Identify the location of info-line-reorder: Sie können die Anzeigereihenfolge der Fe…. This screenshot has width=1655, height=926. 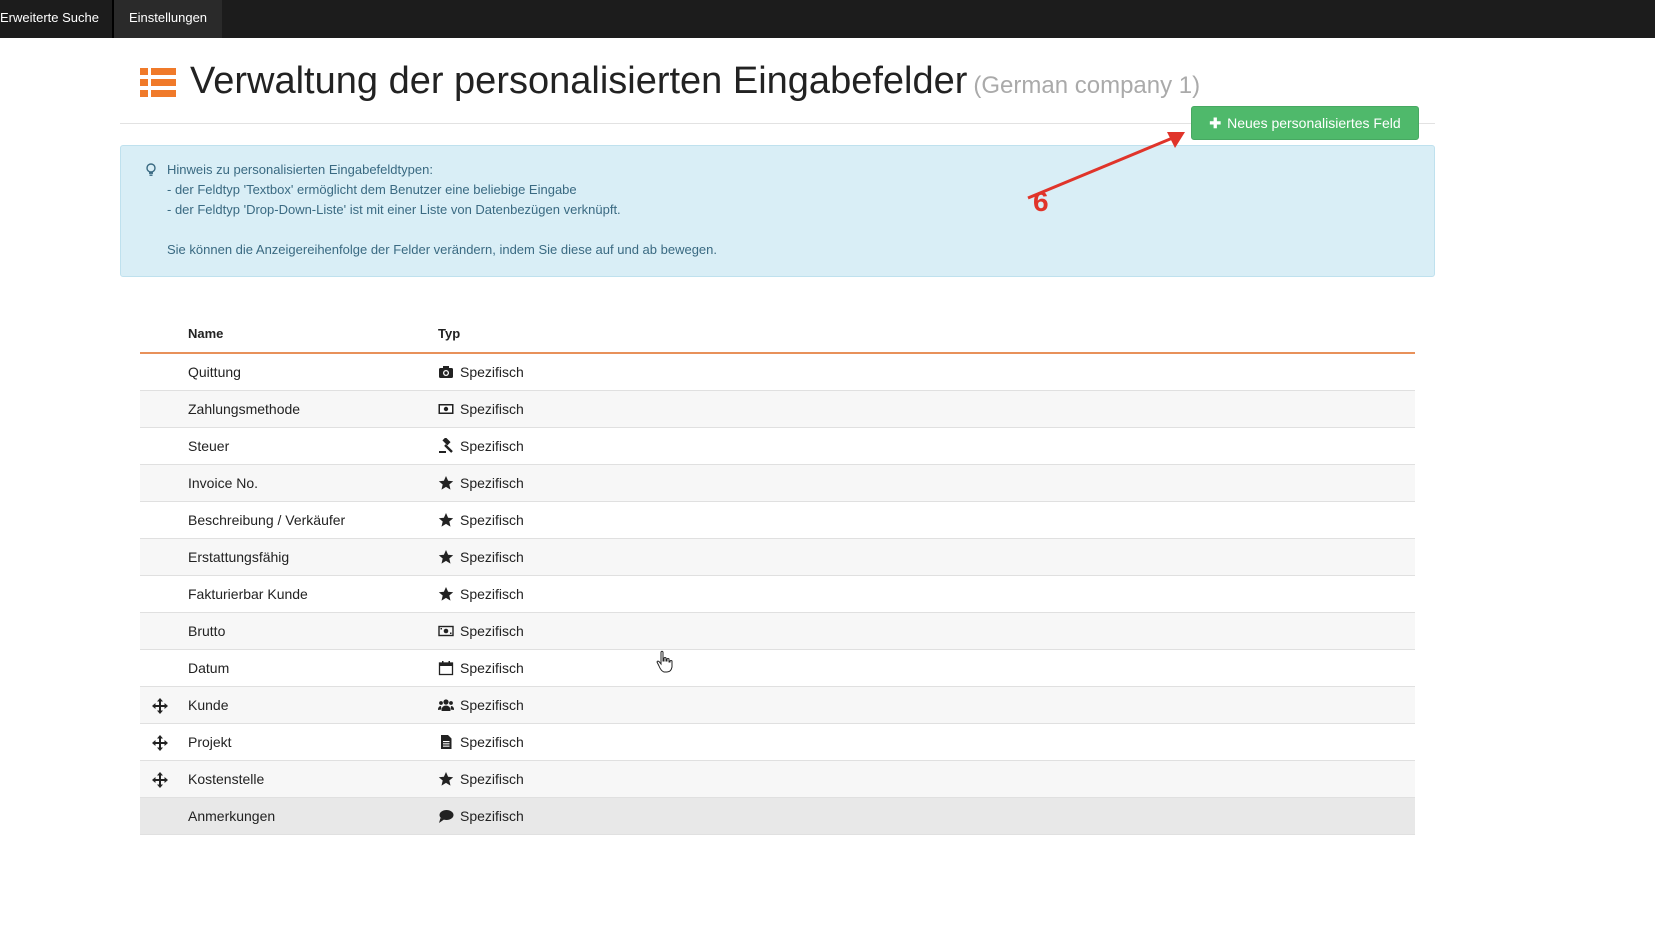
(442, 249).